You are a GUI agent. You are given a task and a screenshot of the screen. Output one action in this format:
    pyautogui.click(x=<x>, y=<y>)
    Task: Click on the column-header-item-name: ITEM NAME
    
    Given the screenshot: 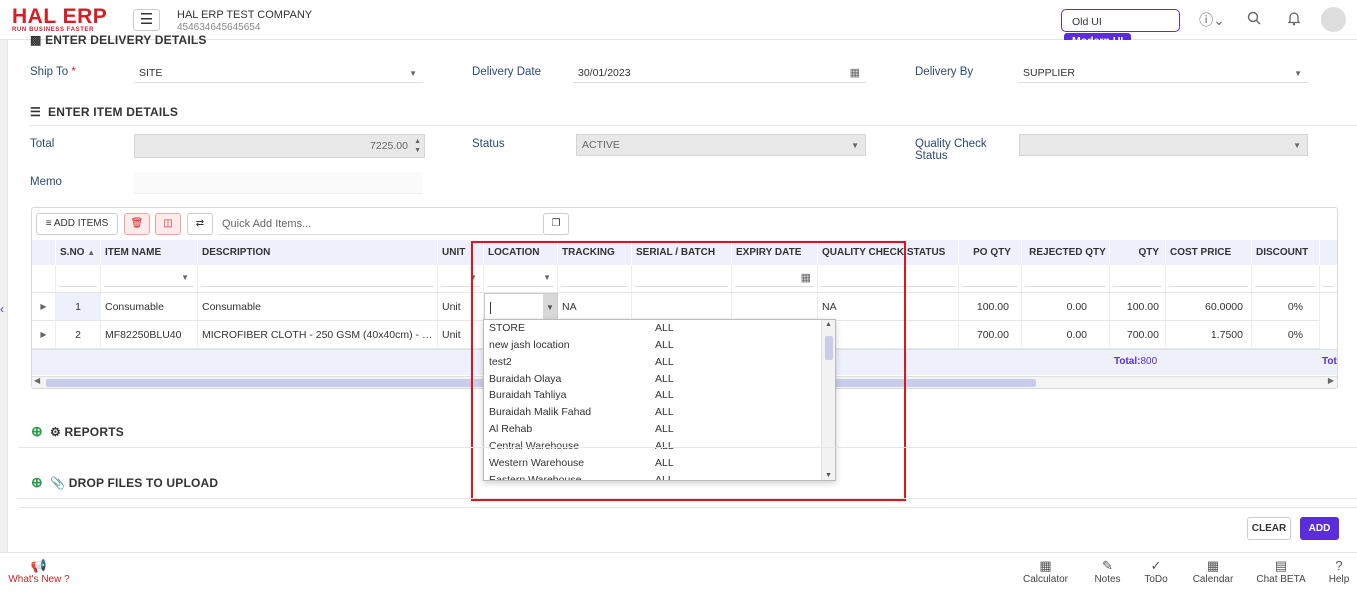 What is the action you would take?
    pyautogui.click(x=149, y=252)
    